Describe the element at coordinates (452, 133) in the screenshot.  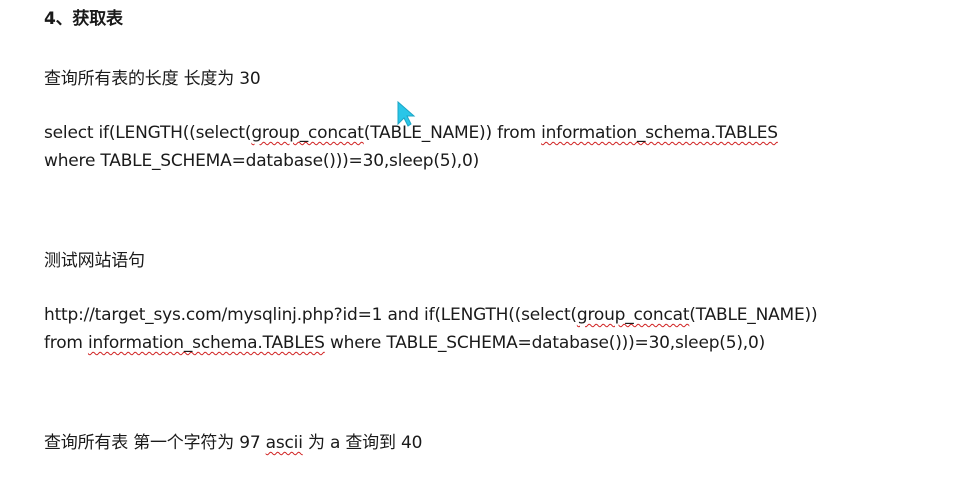
I see `query-text: (TABLE_NAME)) from` at that location.